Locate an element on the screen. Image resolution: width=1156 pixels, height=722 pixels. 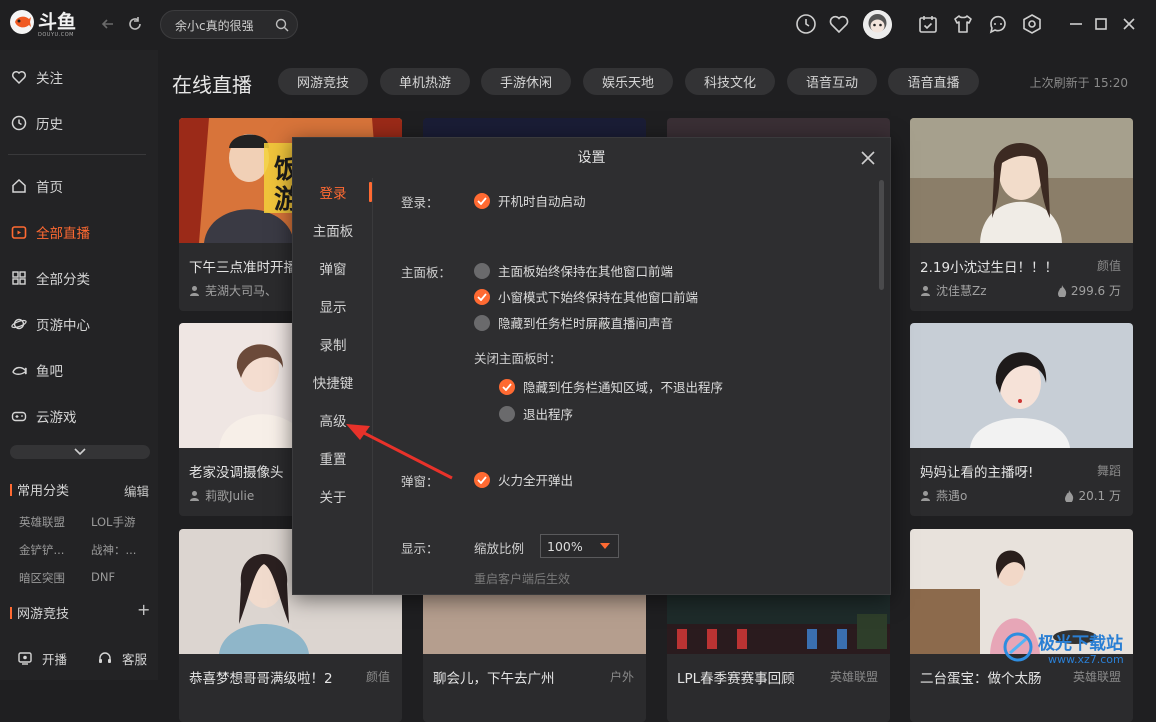
category-link: DNF is located at coordinates (103, 577).